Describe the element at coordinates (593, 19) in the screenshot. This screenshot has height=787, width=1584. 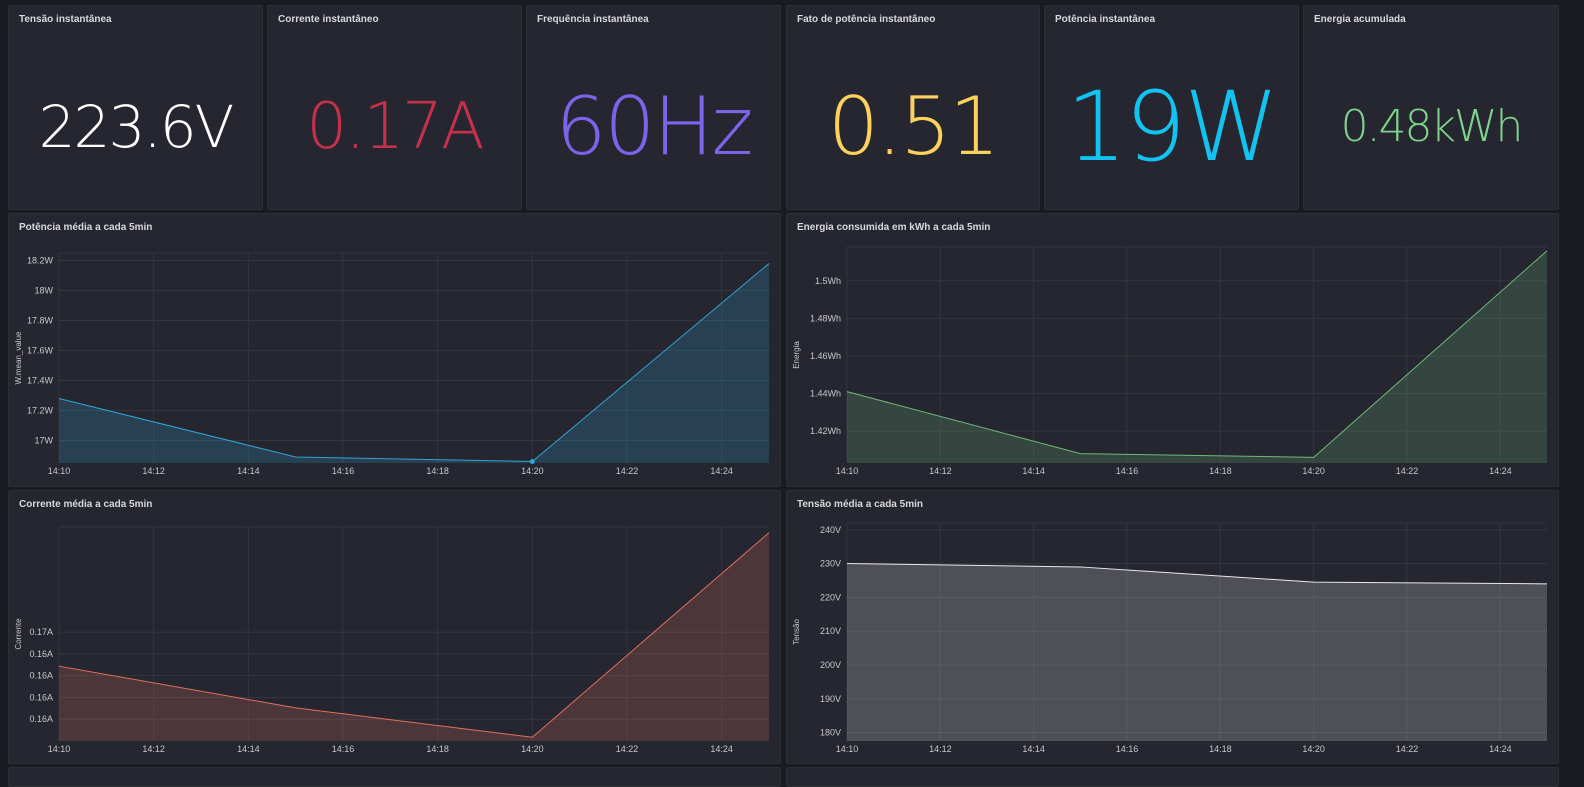
I see `panel-title: Frequência instantânea` at that location.